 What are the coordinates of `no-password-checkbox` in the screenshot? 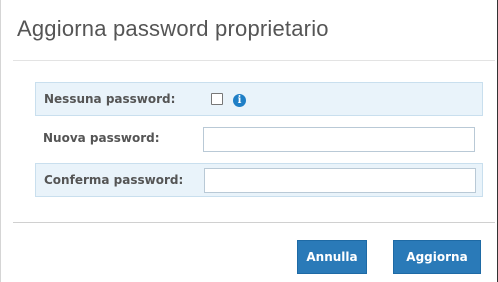 It's located at (217, 99).